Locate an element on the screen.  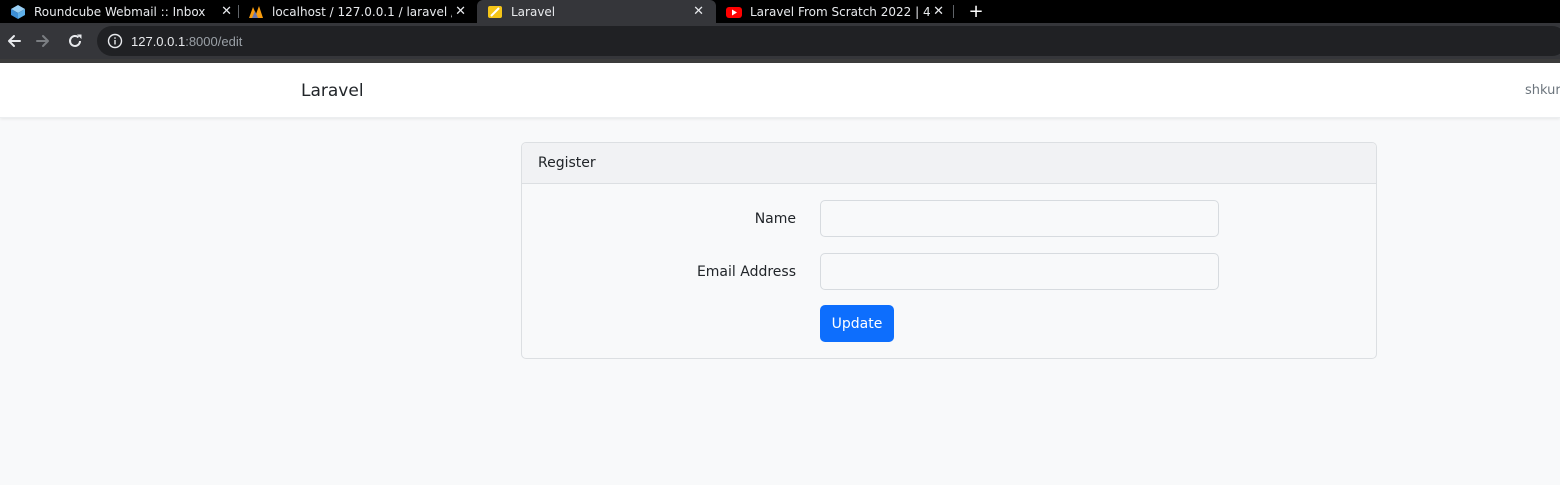
name-label: Name is located at coordinates (775, 218).